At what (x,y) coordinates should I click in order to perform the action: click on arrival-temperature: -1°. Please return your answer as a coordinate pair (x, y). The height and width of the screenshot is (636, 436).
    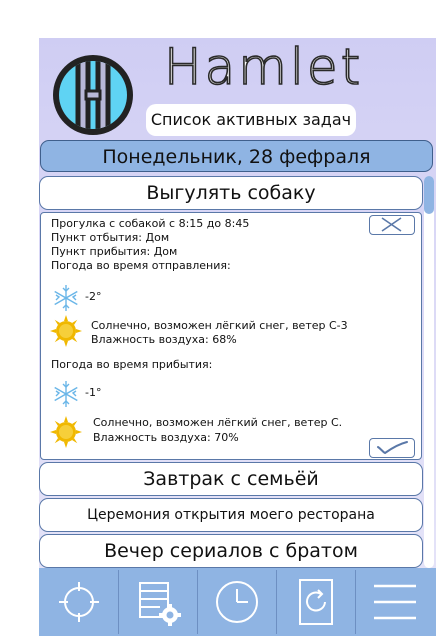
    Looking at the image, I should click on (93, 392).